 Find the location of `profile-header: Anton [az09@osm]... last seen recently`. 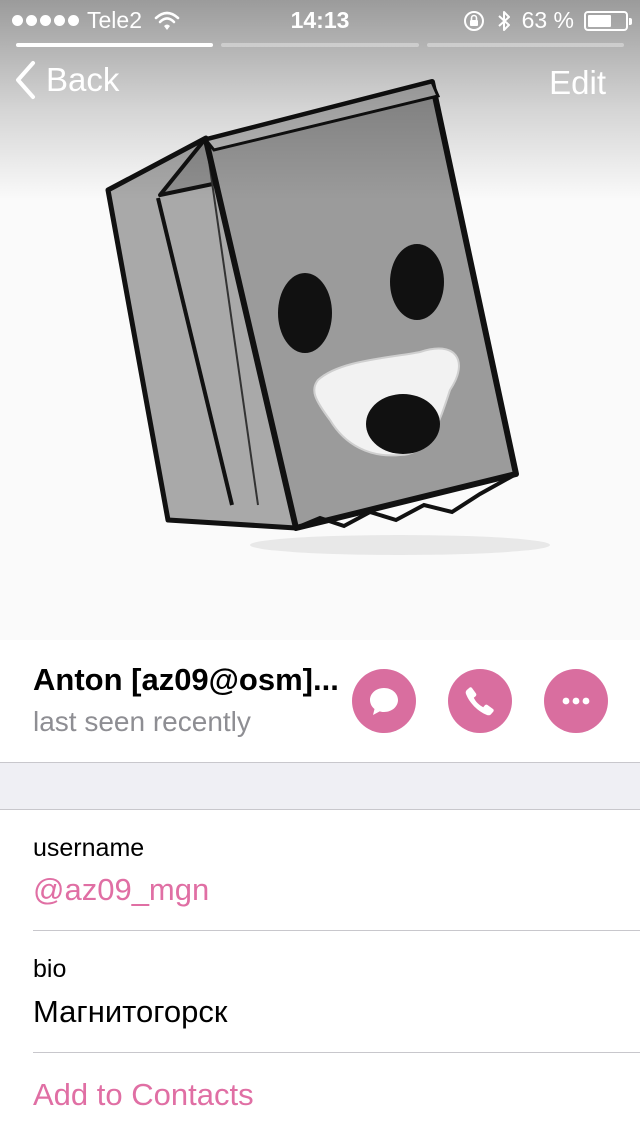

profile-header: Anton [az09@osm]... last seen recently is located at coordinates (320, 701).